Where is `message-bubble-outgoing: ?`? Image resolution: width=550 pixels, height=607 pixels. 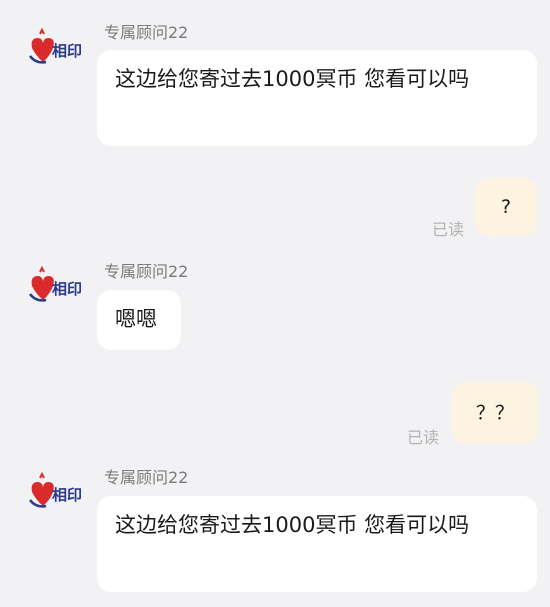
message-bubble-outgoing: ? is located at coordinates (506, 207).